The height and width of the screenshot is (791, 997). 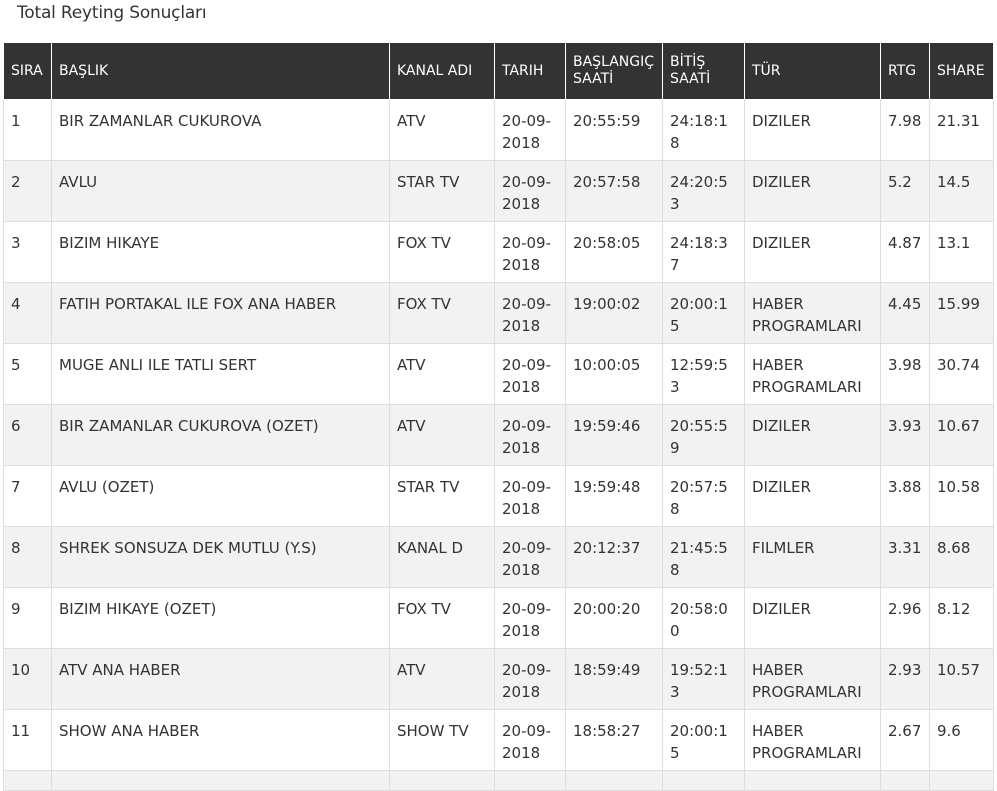 What do you see at coordinates (614, 71) in the screenshot?
I see `header-baslangic: BAŞLANGIÇ SAATİ` at bounding box center [614, 71].